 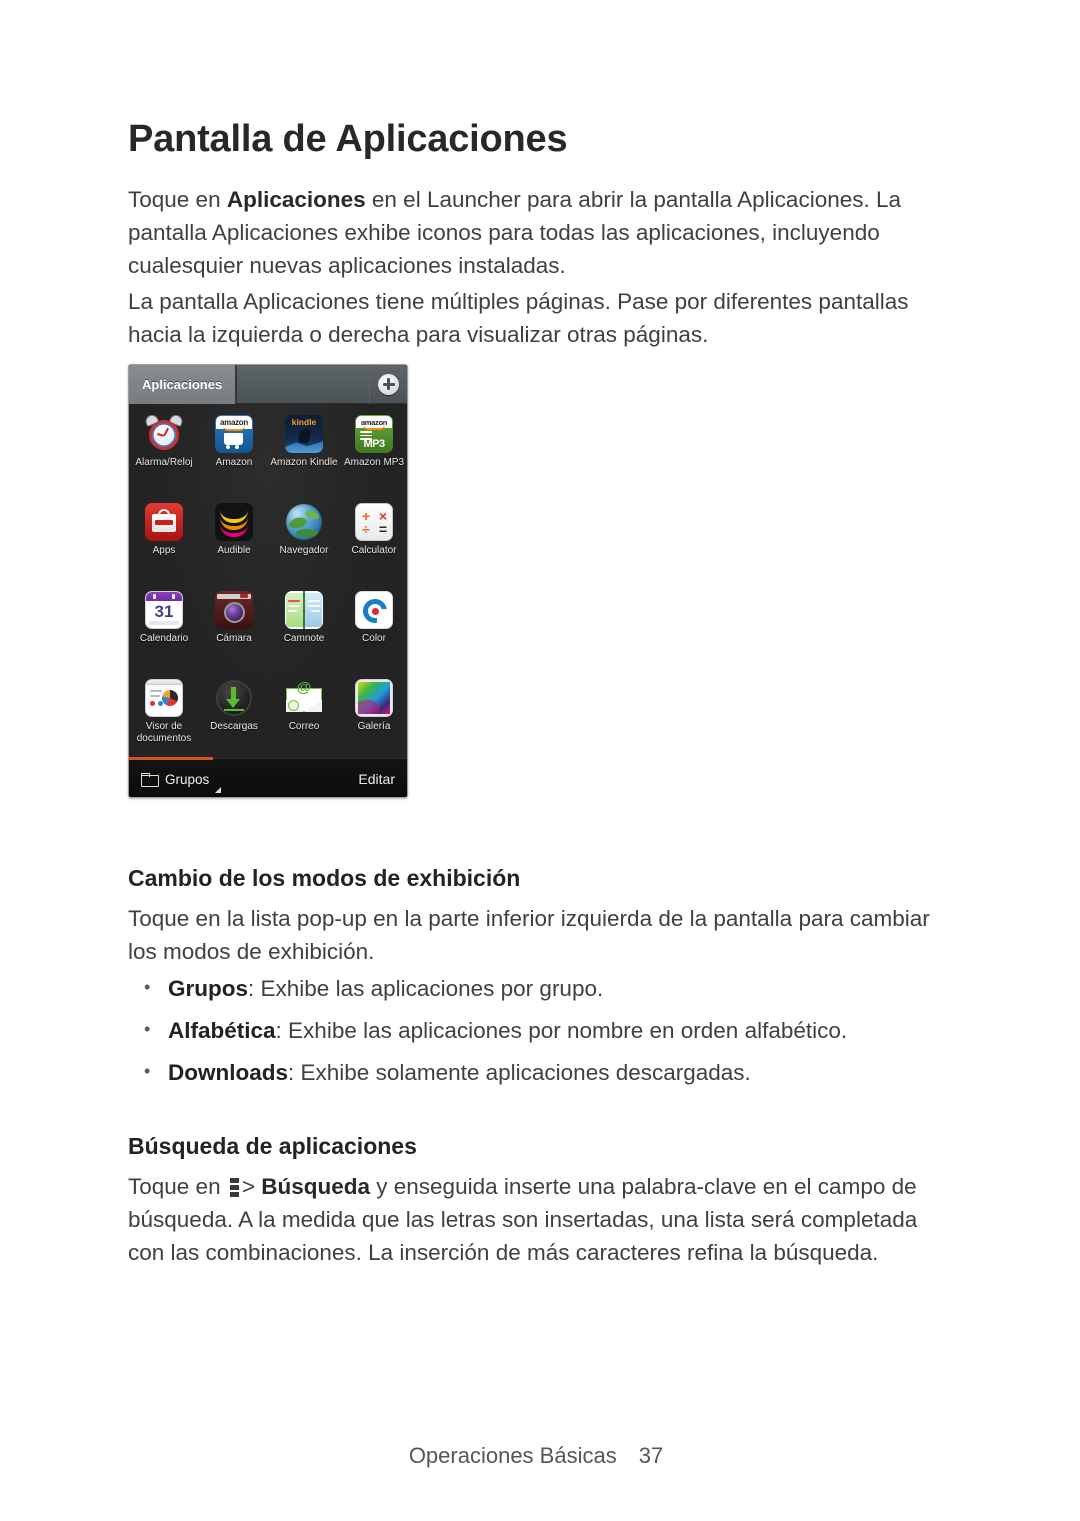 I want to click on audible-icon, so click(x=234, y=522).